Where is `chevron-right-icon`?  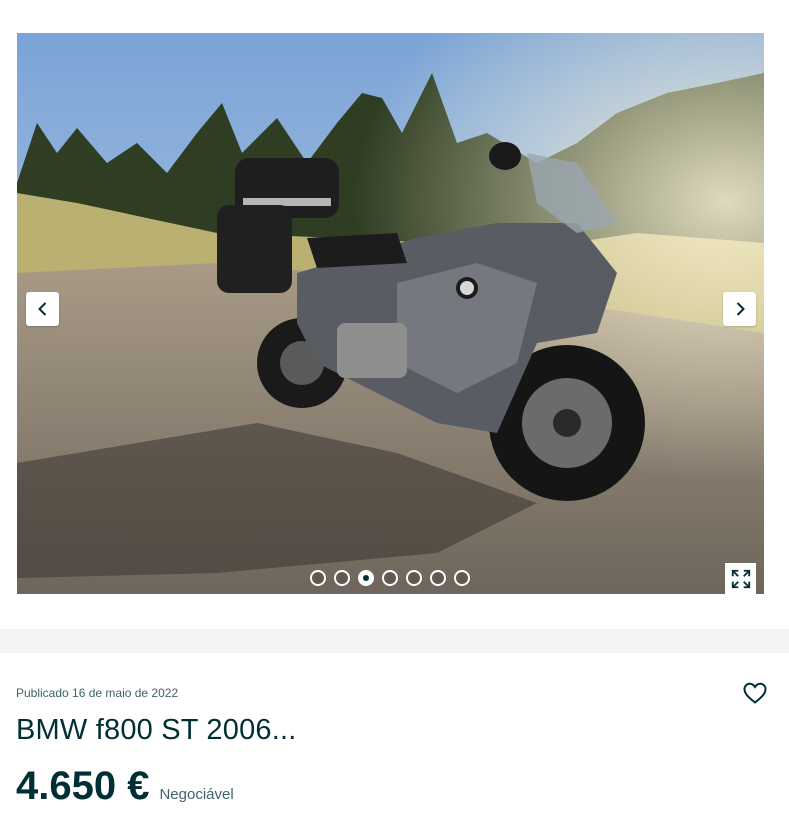
chevron-right-icon is located at coordinates (740, 309).